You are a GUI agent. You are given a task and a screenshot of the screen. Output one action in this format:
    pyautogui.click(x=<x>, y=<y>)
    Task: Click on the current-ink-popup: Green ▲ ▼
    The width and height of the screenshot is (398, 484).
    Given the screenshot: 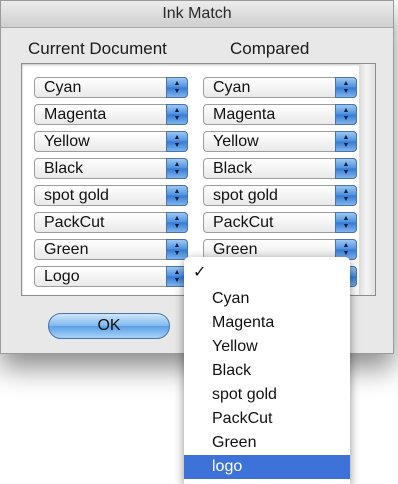 What is the action you would take?
    pyautogui.click(x=111, y=249)
    